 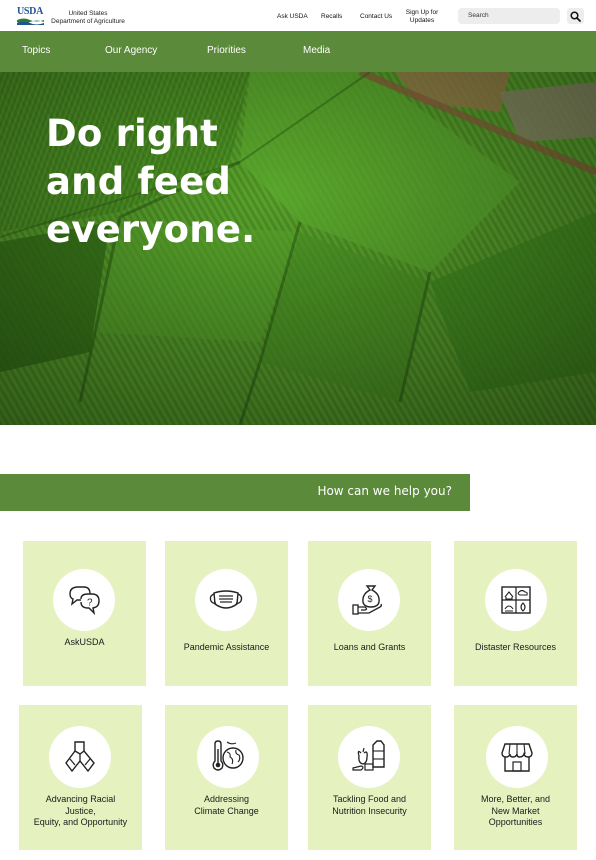 I want to click on nav-topics: Topics, so click(x=36, y=50).